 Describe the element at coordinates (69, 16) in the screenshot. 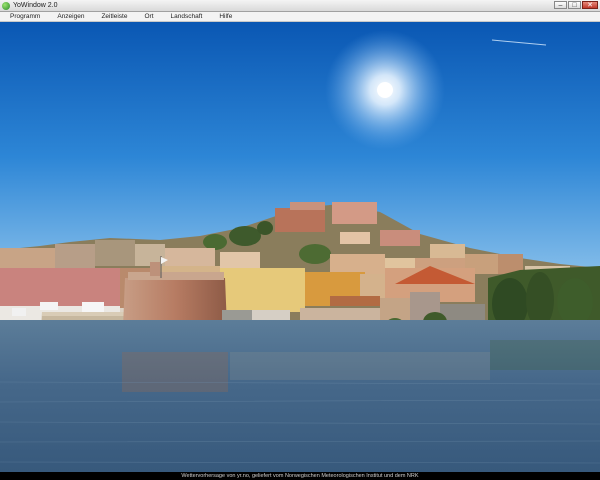

I see `menu-anzeigen: Anzeigen` at that location.